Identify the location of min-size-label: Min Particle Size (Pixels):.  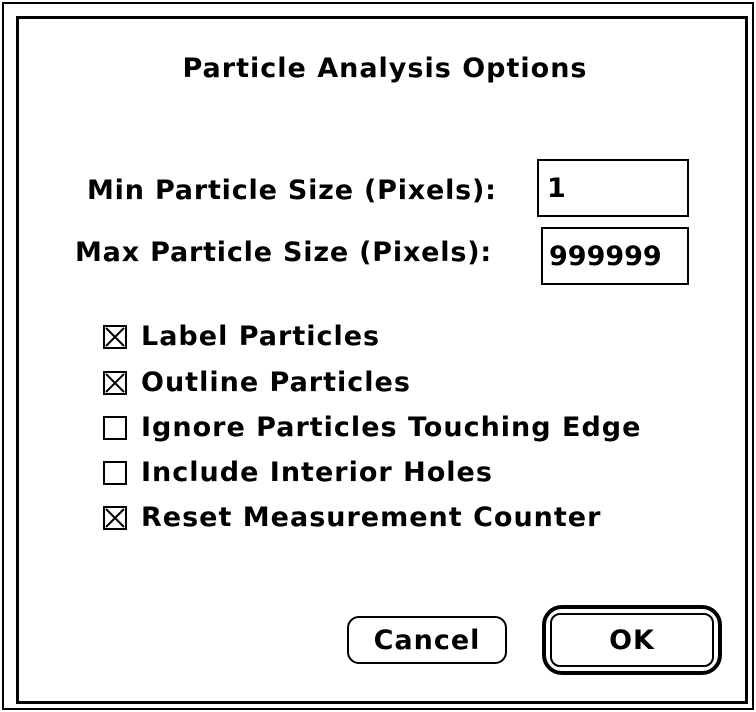
(292, 190).